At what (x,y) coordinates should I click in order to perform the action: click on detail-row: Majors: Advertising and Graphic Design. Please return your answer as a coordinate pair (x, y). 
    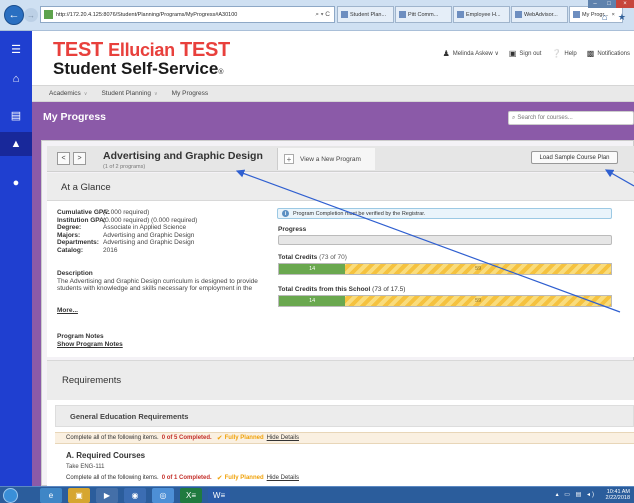
    Looking at the image, I should click on (127, 236).